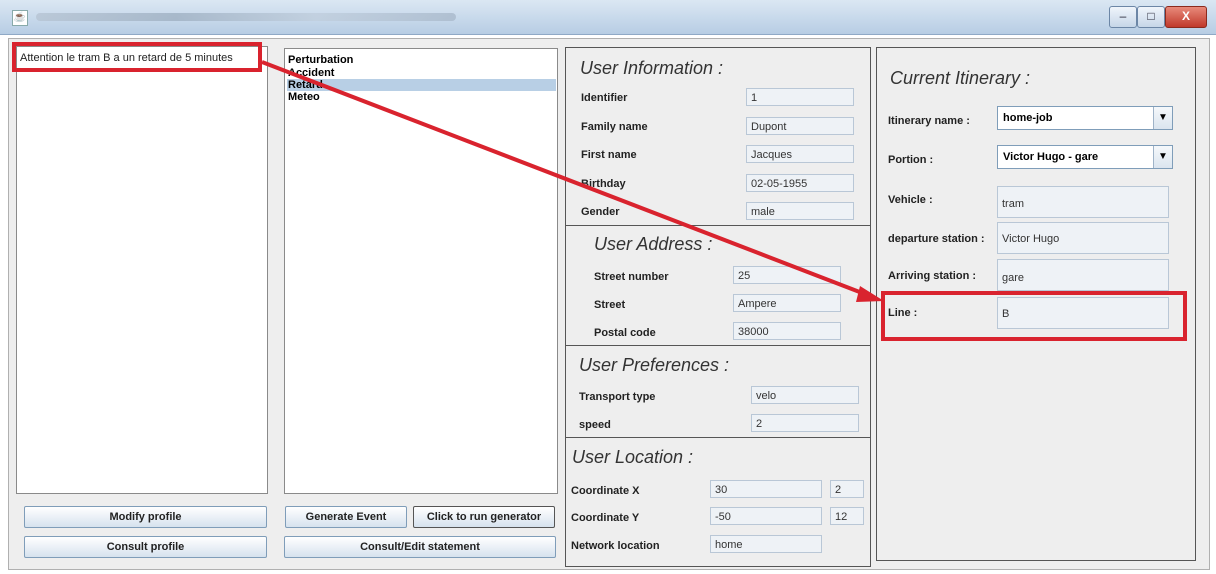 The image size is (1216, 574). Describe the element at coordinates (805, 395) in the screenshot. I see `transport-type-field: velo` at that location.